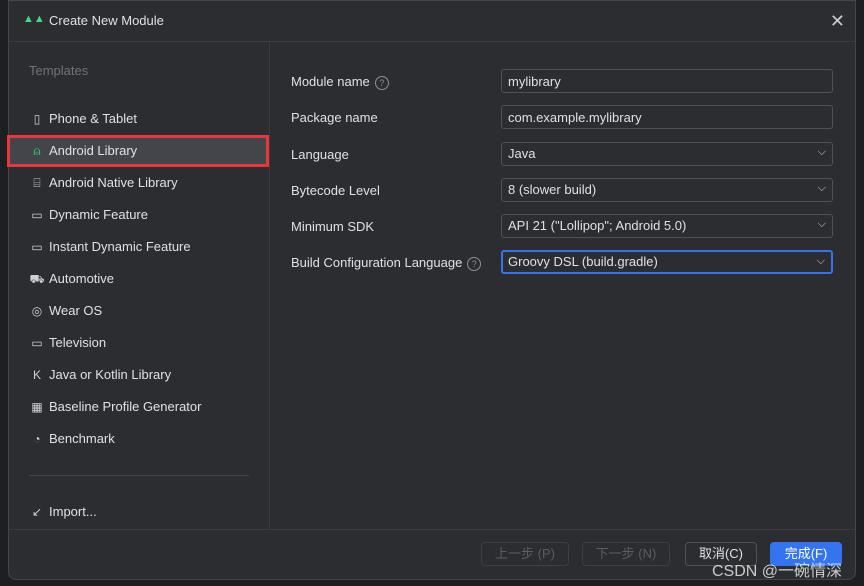 Image resolution: width=864 pixels, height=586 pixels. I want to click on watch-icon: ◎, so click(37, 311).